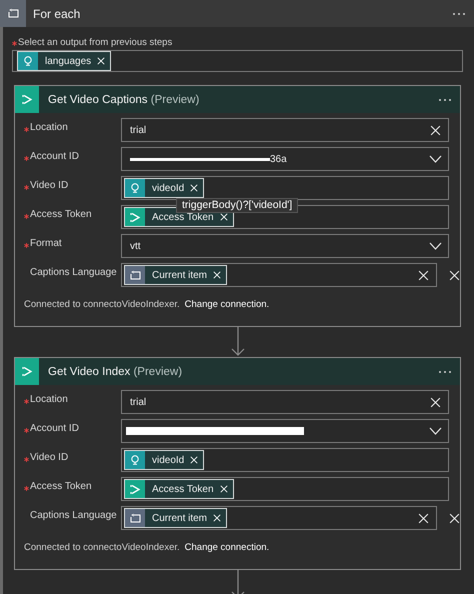 Image resolution: width=474 pixels, height=594 pixels. I want to click on input-field: Access Token, so click(285, 489).